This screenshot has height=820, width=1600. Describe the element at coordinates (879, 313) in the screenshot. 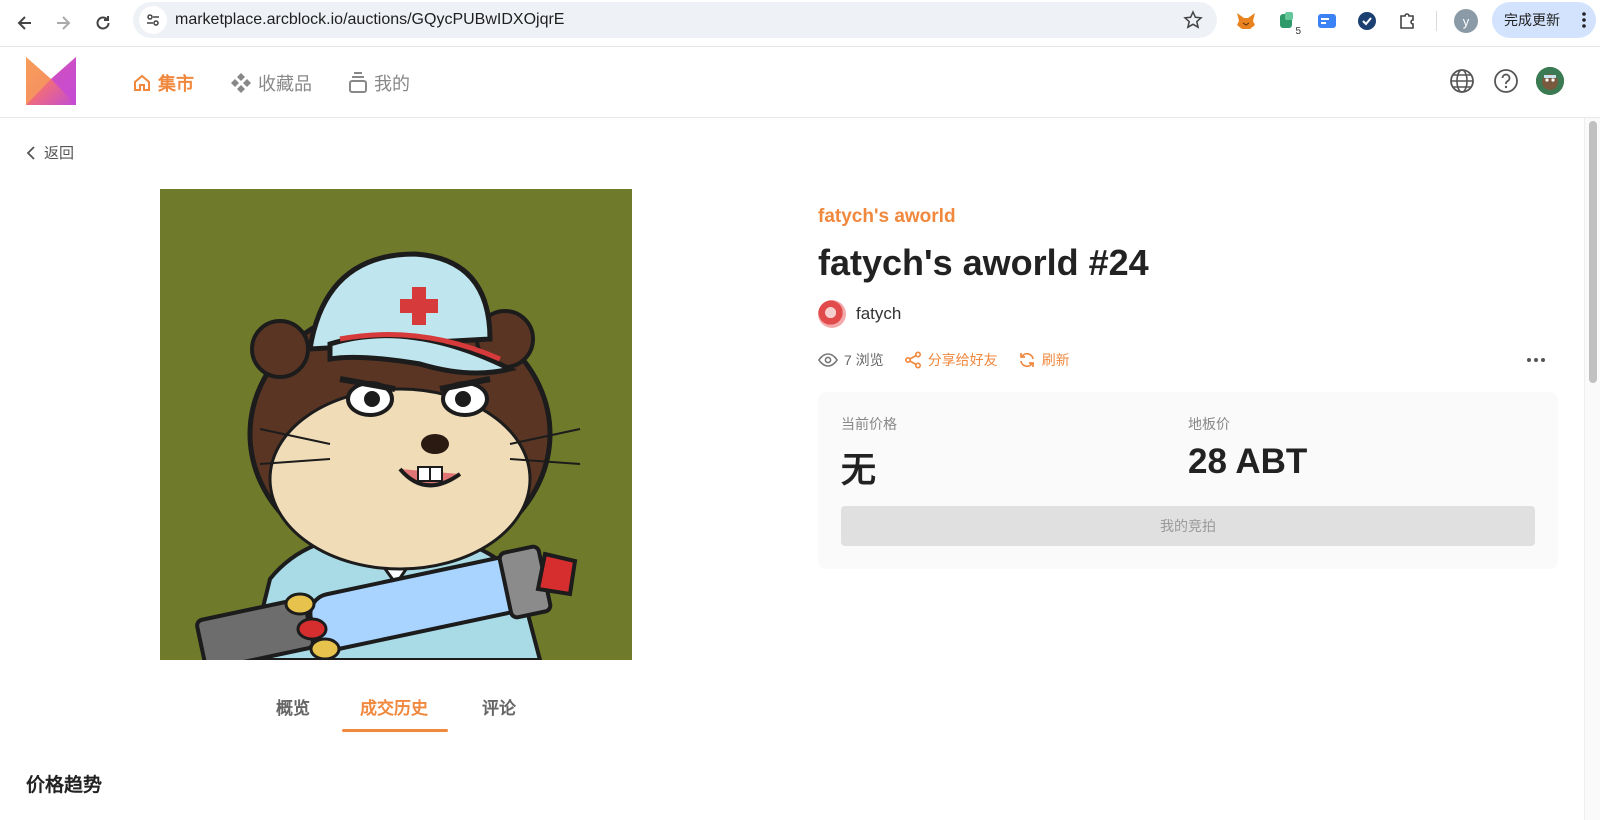

I see `owner-name: fatych` at that location.